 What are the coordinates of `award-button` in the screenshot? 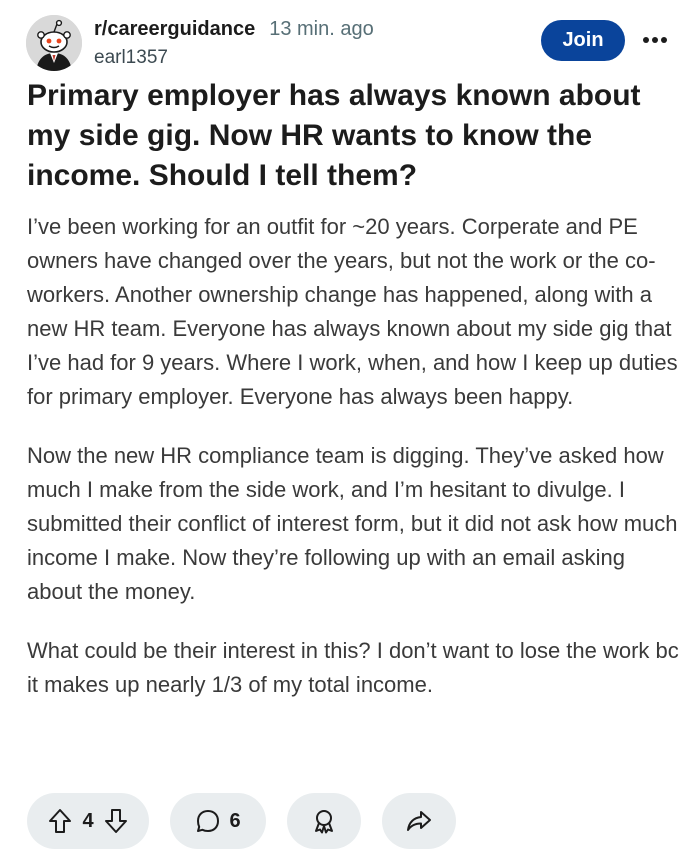 It's located at (324, 821).